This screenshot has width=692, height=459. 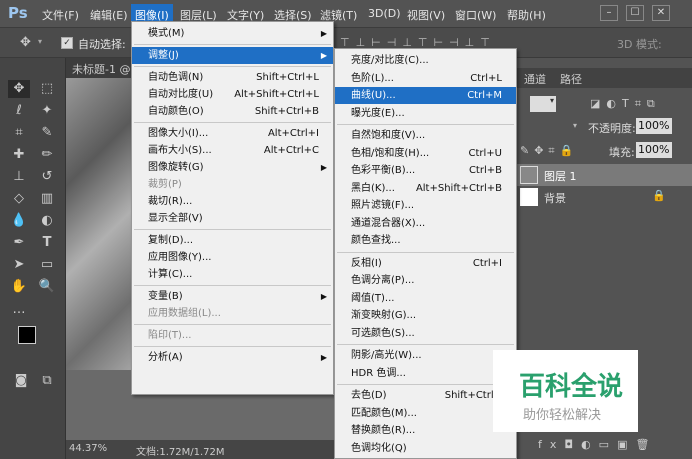 What do you see at coordinates (232, 133) in the screenshot?
I see `image_menu-item: 图像大小(I)... Alt+Ctrl+I` at bounding box center [232, 133].